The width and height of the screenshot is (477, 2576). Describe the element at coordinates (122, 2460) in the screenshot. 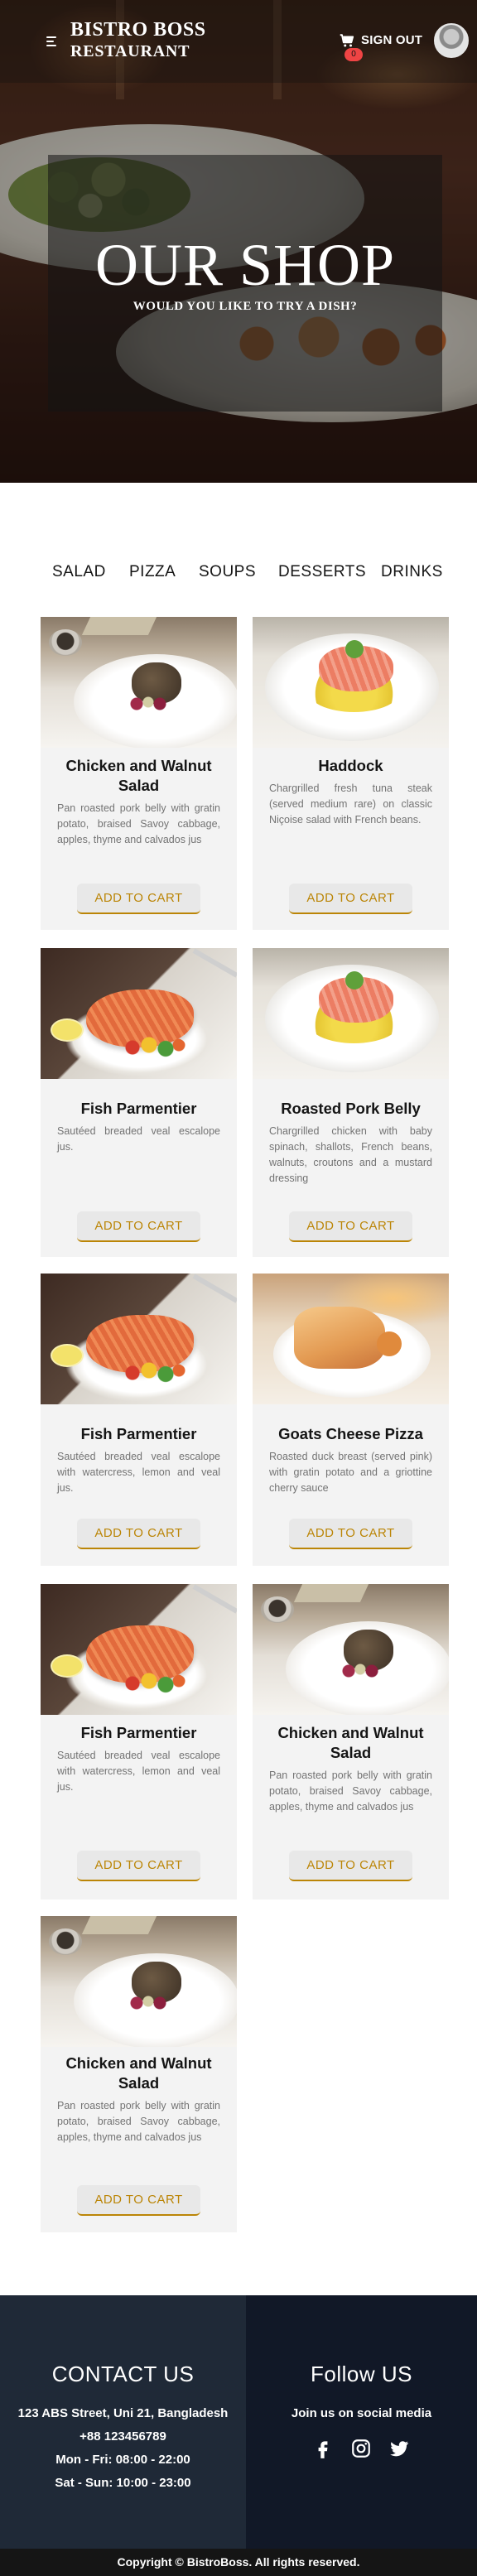

I see `hours-weekday: Mon - Fri: 08:00 - 22:00` at that location.